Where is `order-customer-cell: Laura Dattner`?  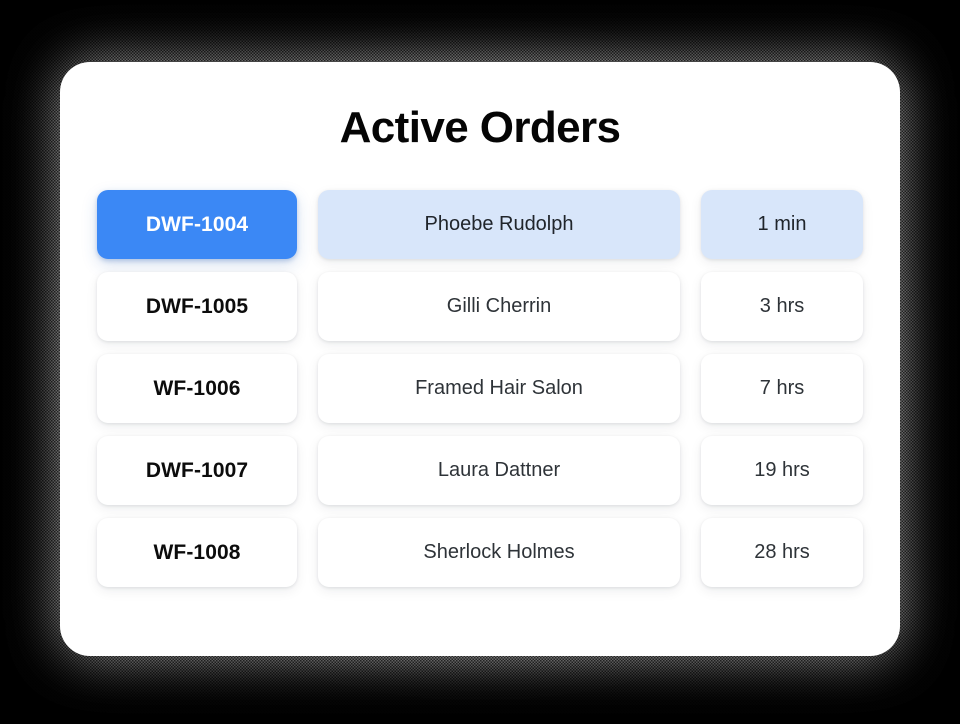 order-customer-cell: Laura Dattner is located at coordinates (499, 470).